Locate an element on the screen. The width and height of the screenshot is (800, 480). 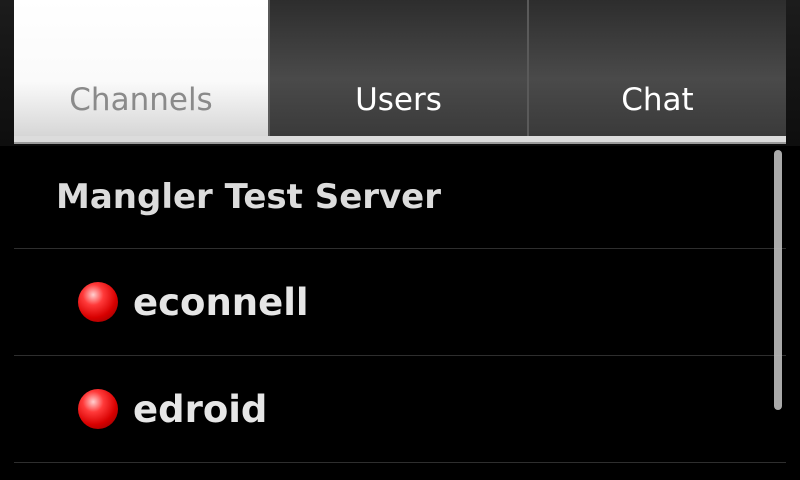
tab-users-label: Users is located at coordinates (398, 100).